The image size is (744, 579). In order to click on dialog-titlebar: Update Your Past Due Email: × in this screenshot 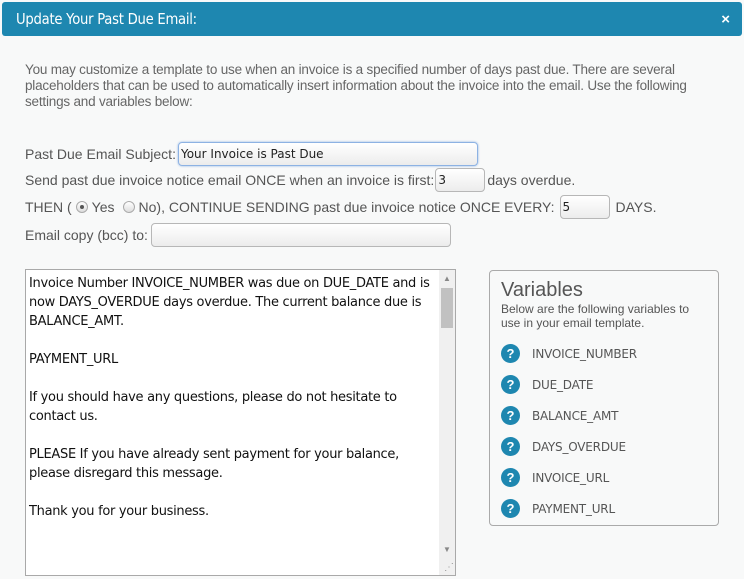, I will do `click(372, 19)`.